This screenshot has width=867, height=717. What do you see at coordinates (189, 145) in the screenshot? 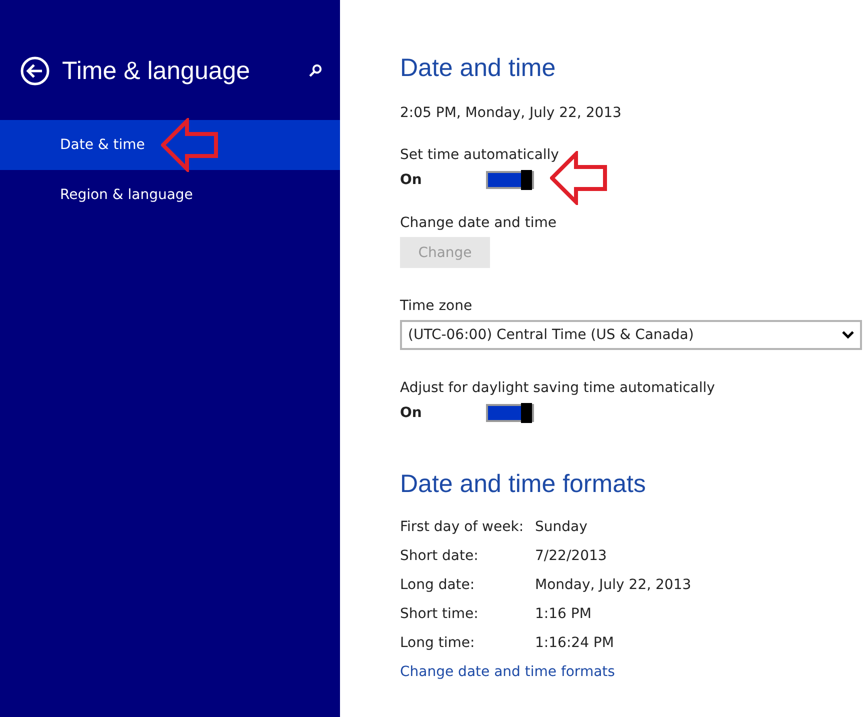
I see `pointer-arrow-icon` at bounding box center [189, 145].